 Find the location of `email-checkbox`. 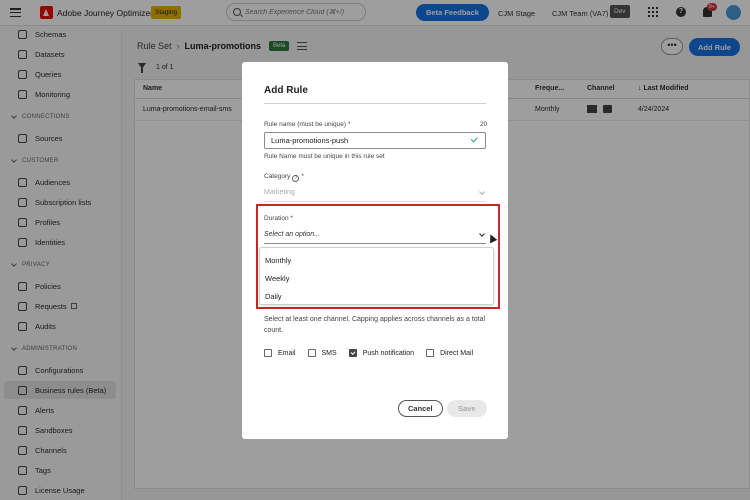

email-checkbox is located at coordinates (268, 353).